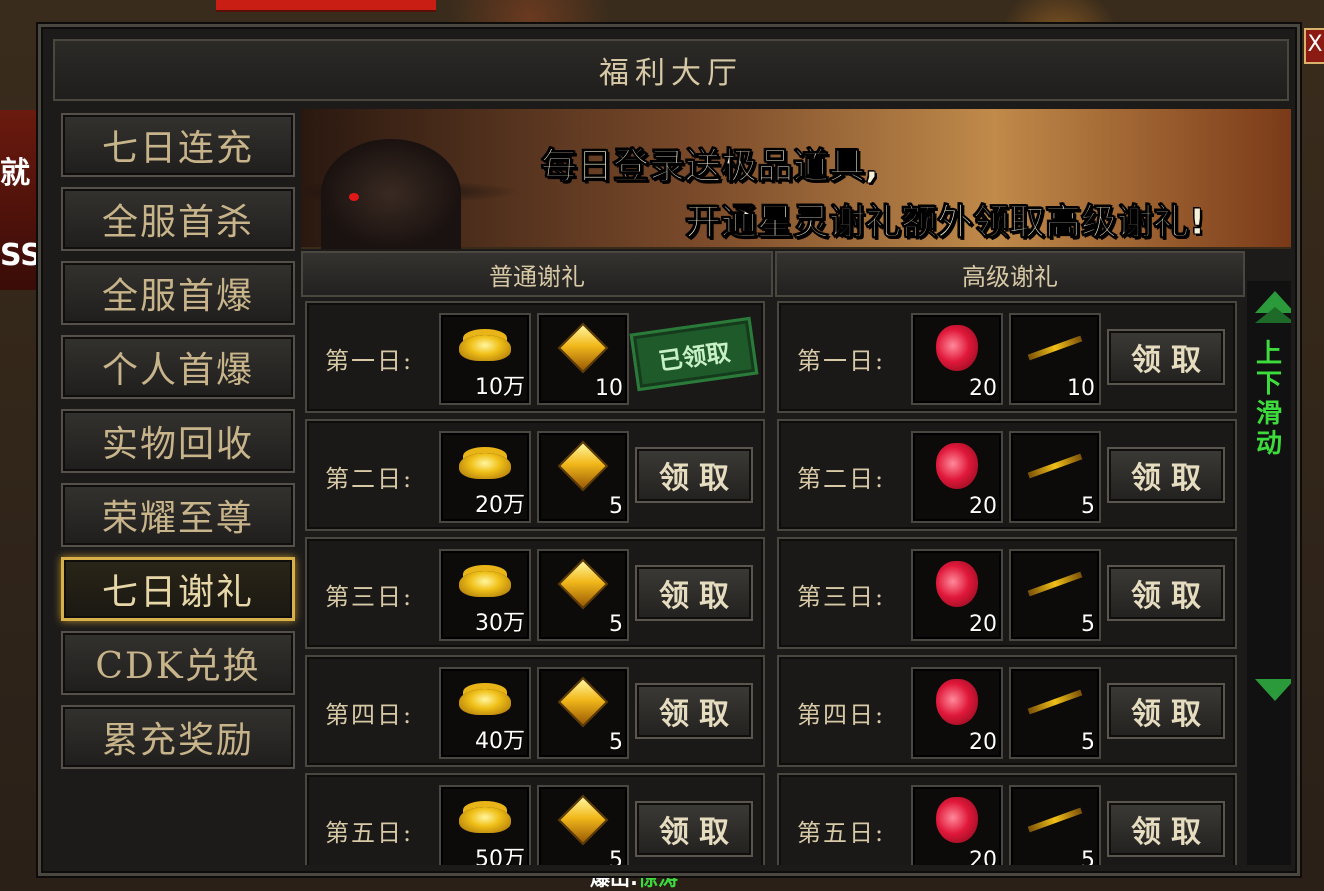 This screenshot has width=1324, height=891. I want to click on normal-reward-box: 第五日: 50万 5 领取, so click(535, 819).